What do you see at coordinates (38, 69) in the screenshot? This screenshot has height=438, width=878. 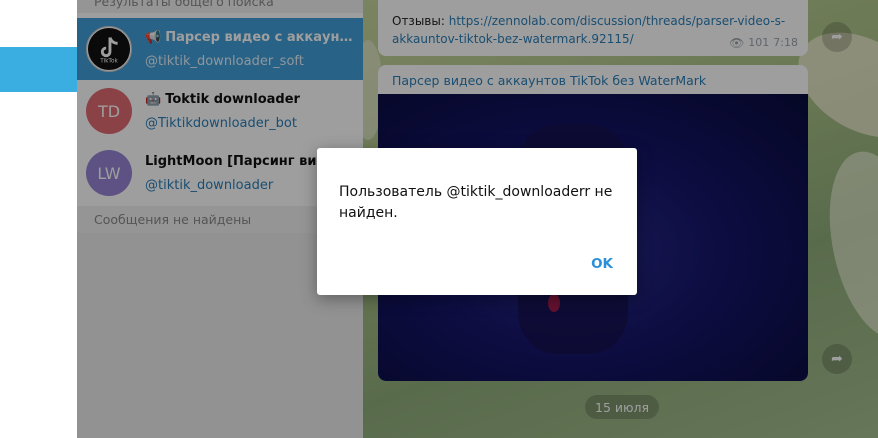 I see `active-chat-highlight` at bounding box center [38, 69].